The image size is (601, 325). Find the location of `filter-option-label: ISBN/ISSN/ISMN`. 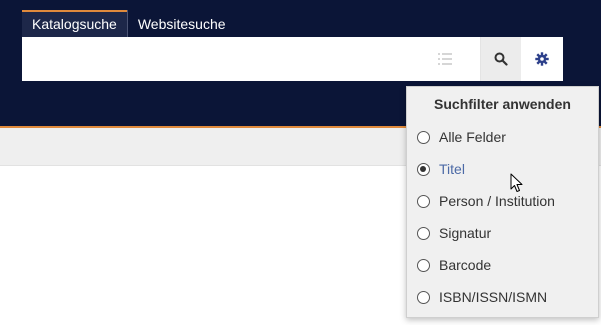

filter-option-label: ISBN/ISSN/ISMN is located at coordinates (493, 297).